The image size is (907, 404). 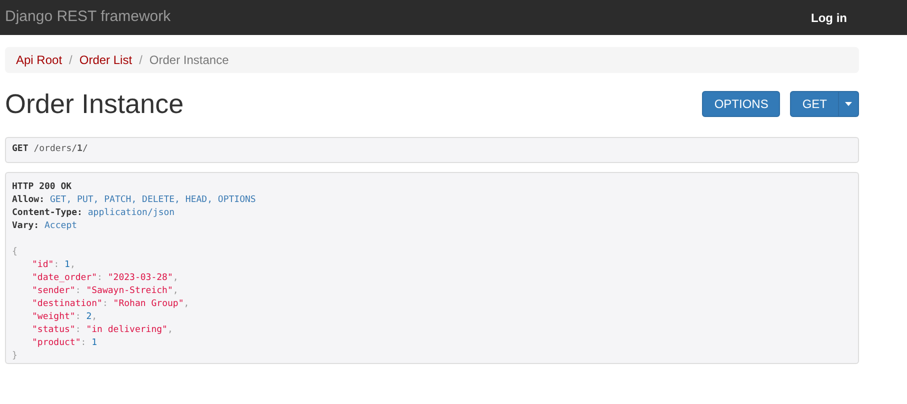 I want to click on json-line: "weight": 2,, so click(x=64, y=317).